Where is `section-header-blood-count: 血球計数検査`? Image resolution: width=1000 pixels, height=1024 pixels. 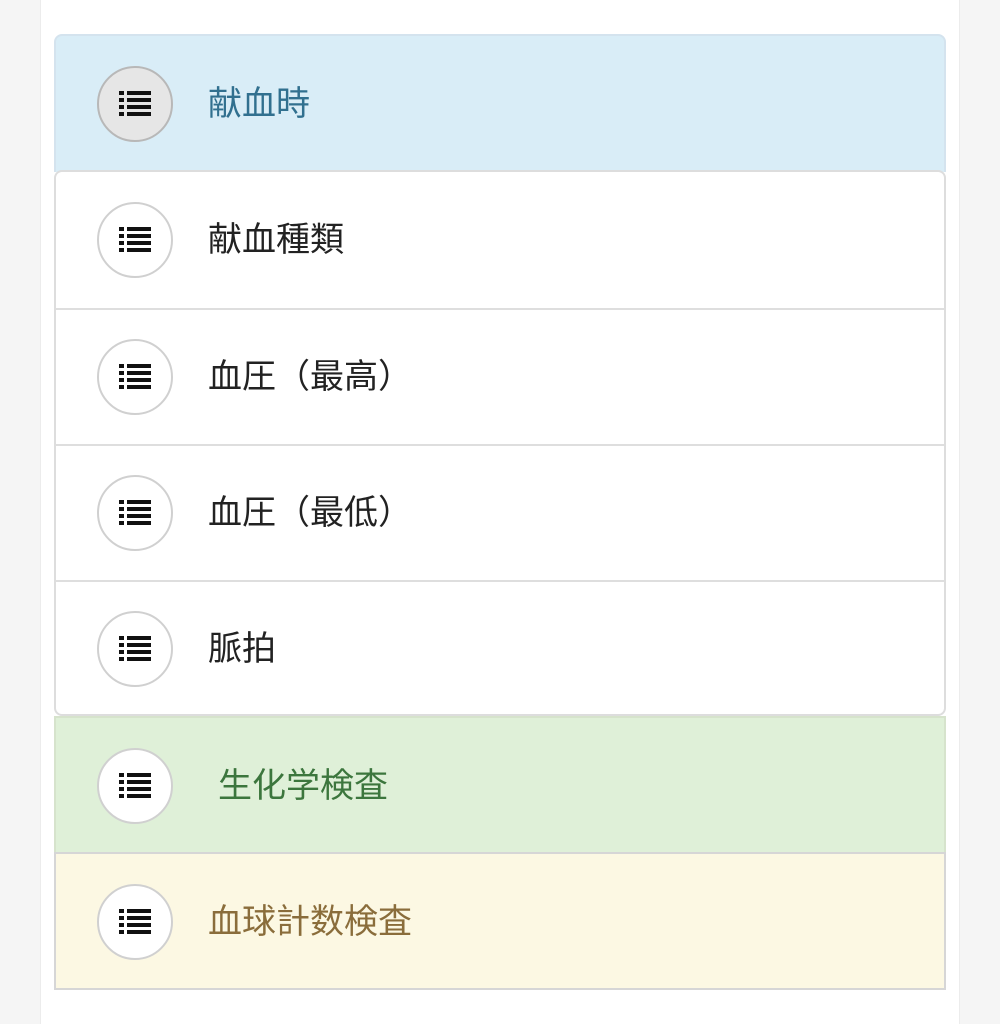 section-header-blood-count: 血球計数検査 is located at coordinates (500, 921).